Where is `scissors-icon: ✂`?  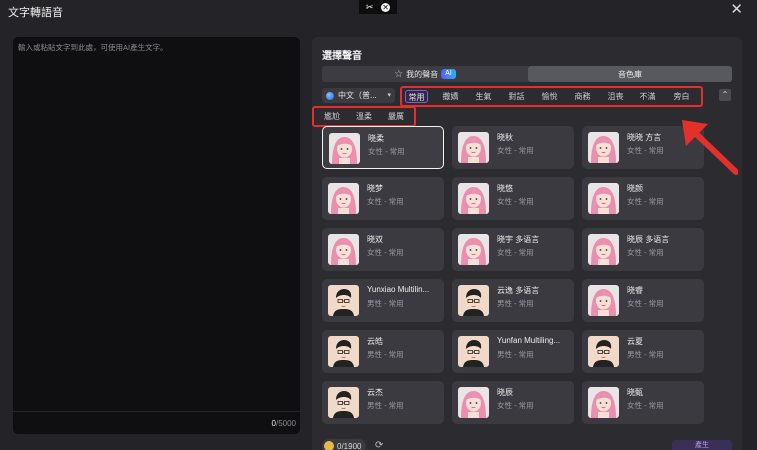
scissors-icon: ✂ is located at coordinates (370, 7).